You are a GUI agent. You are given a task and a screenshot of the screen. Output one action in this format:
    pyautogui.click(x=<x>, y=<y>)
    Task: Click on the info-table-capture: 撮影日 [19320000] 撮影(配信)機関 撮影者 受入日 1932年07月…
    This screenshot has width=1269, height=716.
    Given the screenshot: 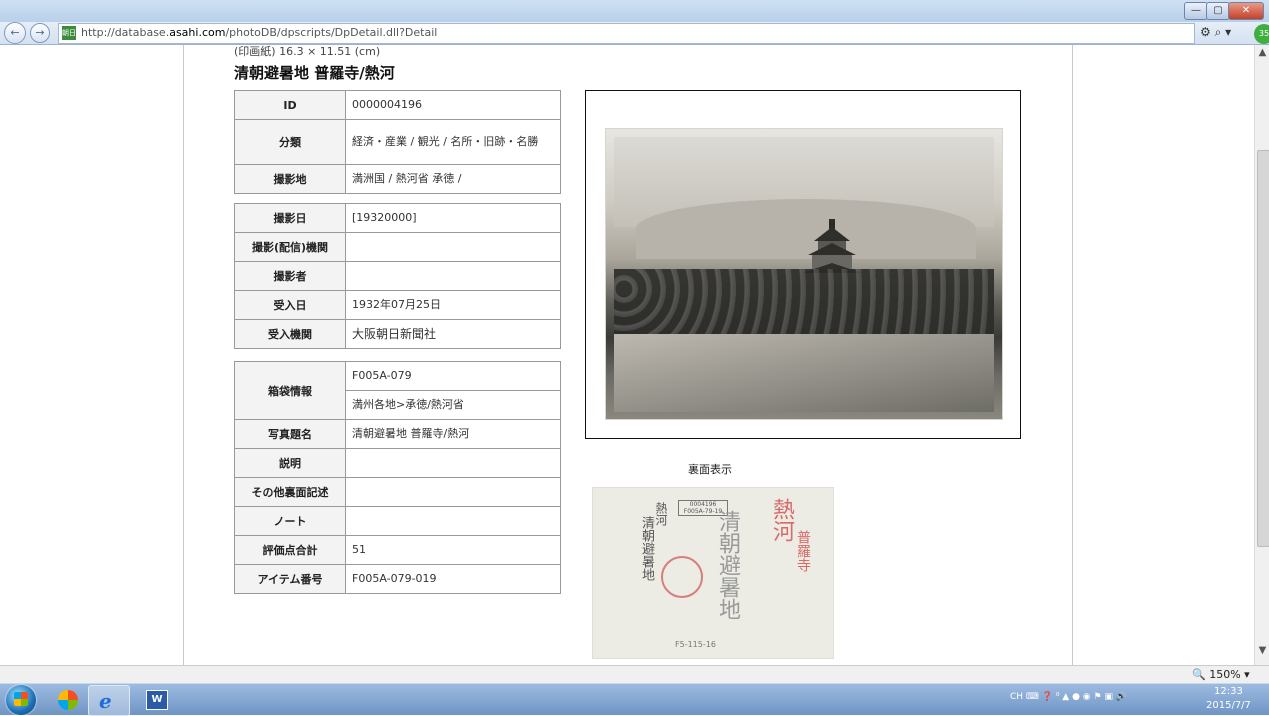 What is the action you would take?
    pyautogui.click(x=397, y=276)
    